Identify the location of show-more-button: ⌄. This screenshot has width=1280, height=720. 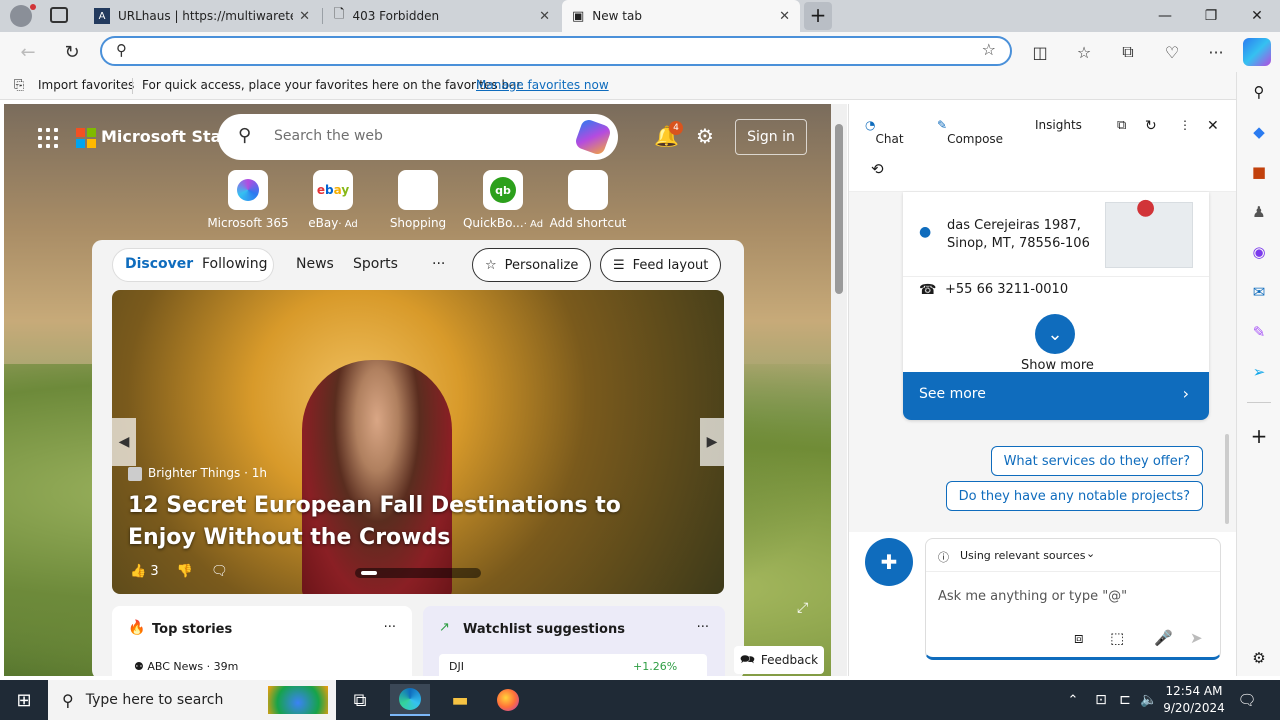
(1055, 334).